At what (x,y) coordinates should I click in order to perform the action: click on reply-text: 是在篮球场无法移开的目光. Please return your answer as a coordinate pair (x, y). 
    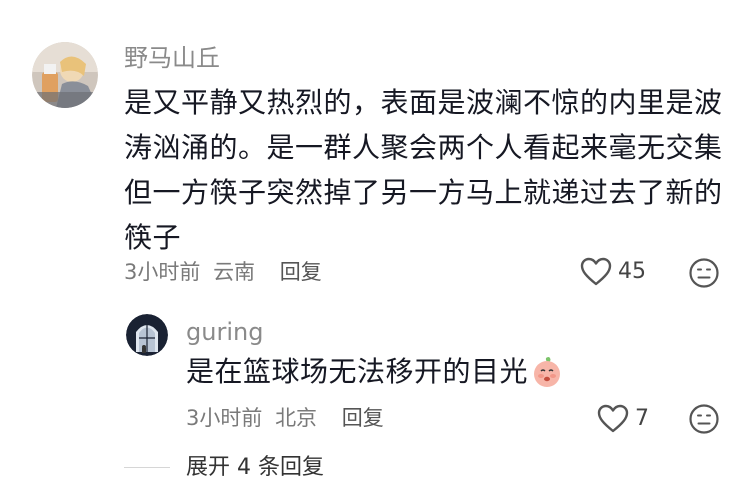
    Looking at the image, I should click on (357, 371).